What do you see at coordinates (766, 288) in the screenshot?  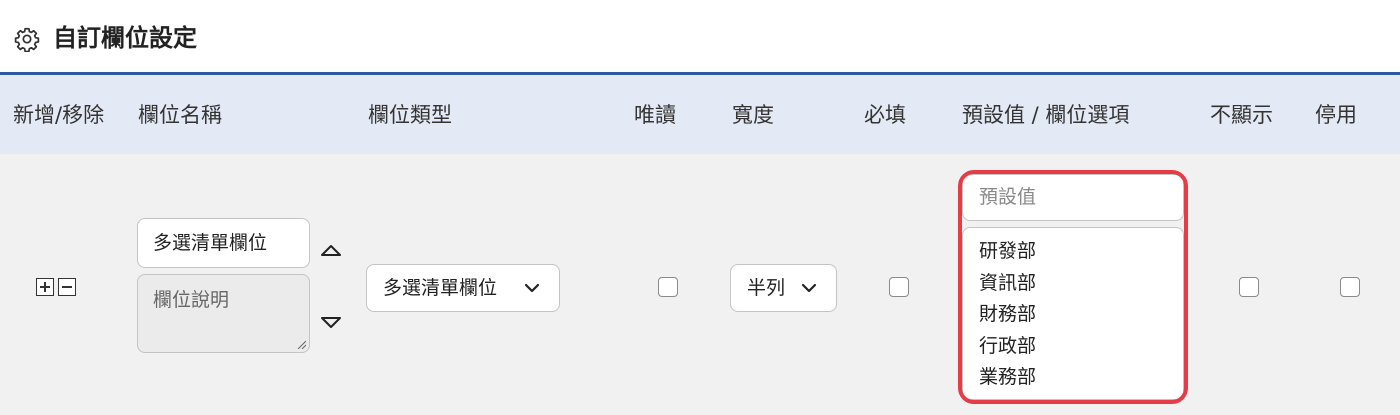 I see `width-value: 半列` at bounding box center [766, 288].